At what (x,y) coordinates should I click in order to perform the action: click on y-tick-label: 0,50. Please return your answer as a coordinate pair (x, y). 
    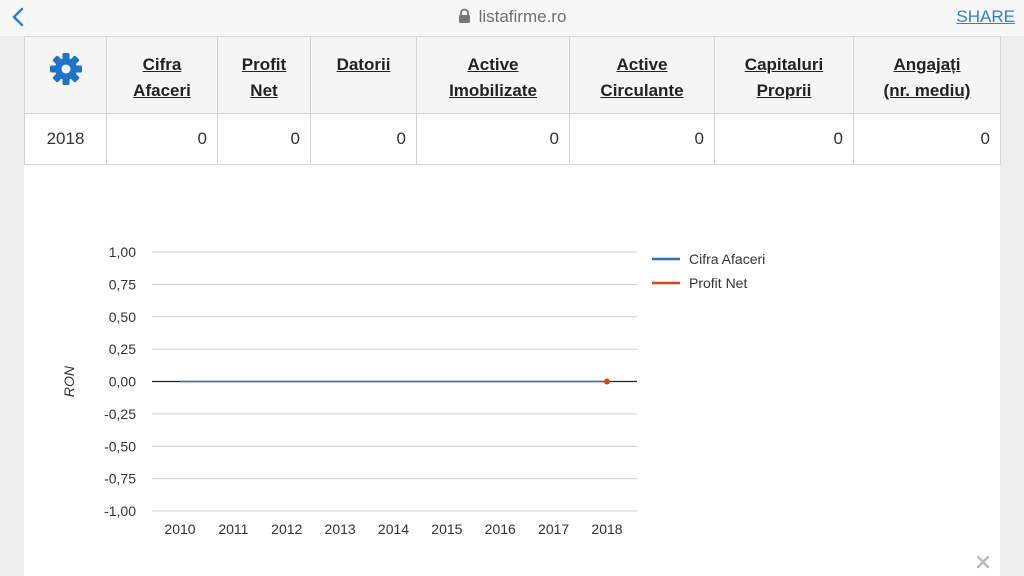
    Looking at the image, I should click on (122, 317).